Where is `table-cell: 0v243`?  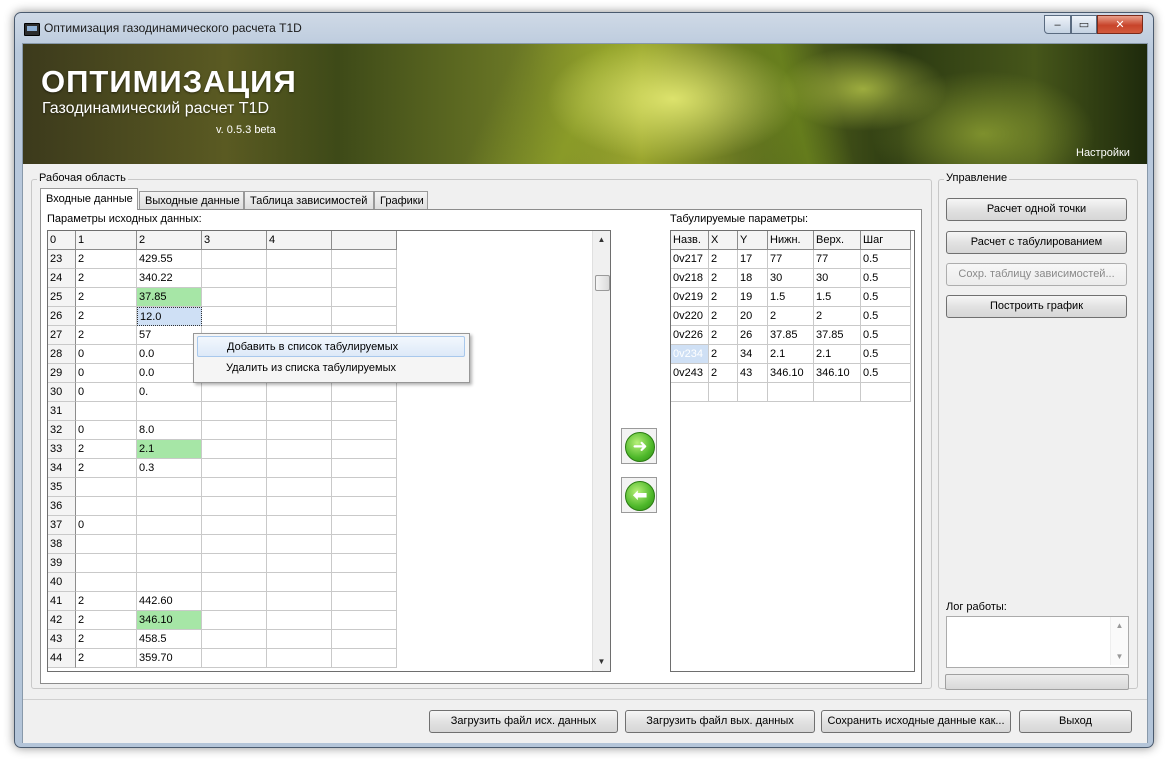
table-cell: 0v243 is located at coordinates (690, 373).